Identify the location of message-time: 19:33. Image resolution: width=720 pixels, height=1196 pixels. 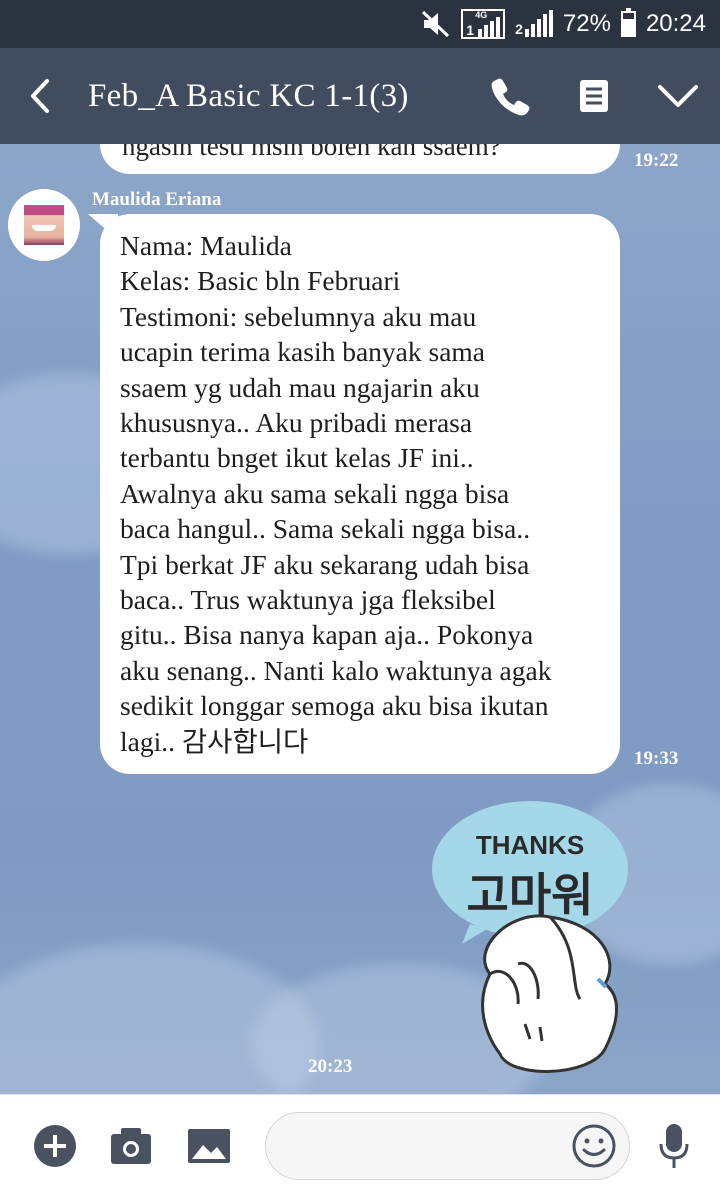
(656, 758).